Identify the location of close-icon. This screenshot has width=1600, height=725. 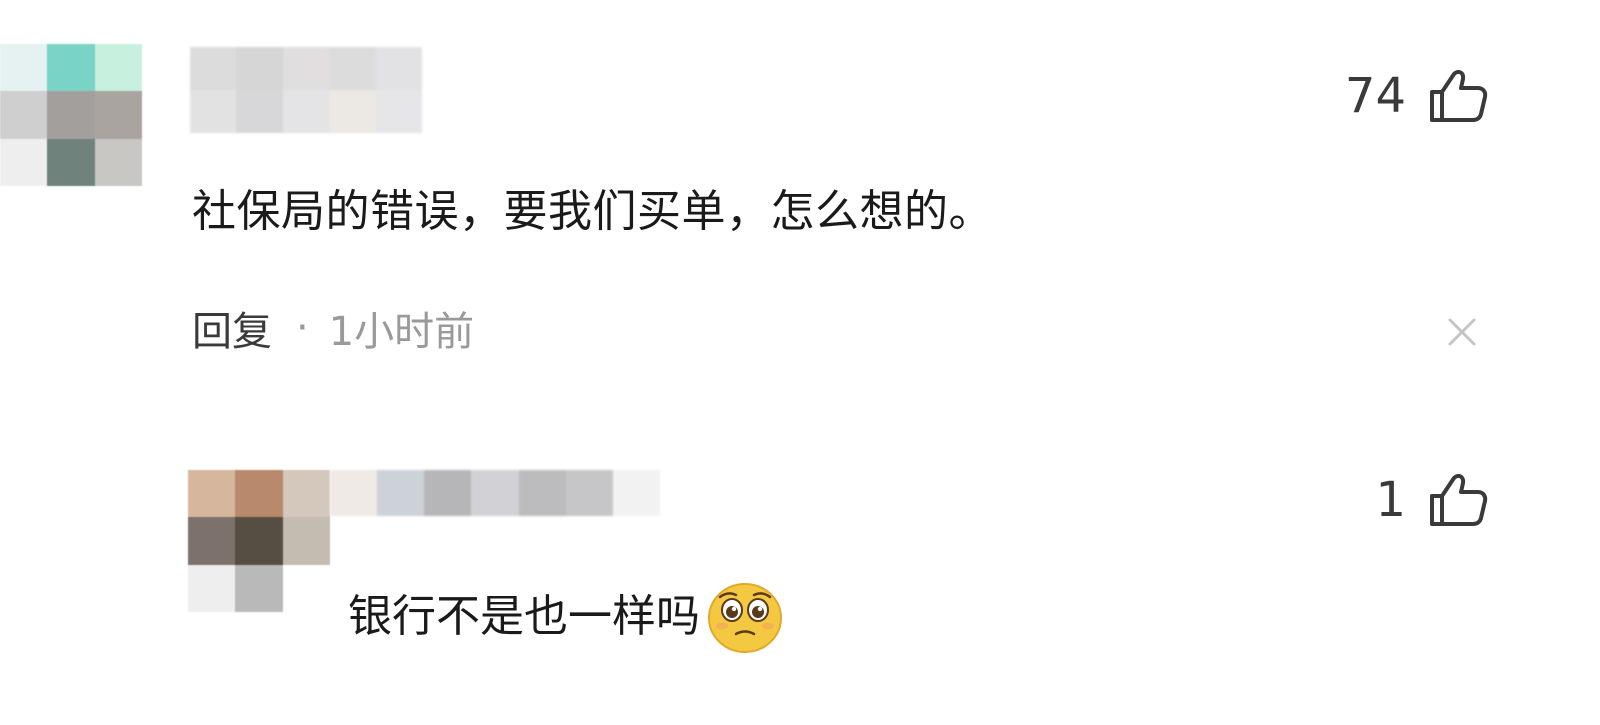
(1462, 332).